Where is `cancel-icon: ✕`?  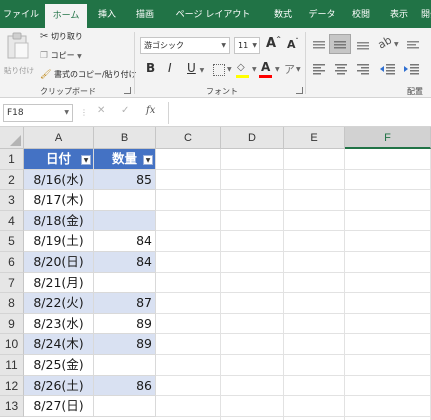 cancel-icon: ✕ is located at coordinates (101, 110).